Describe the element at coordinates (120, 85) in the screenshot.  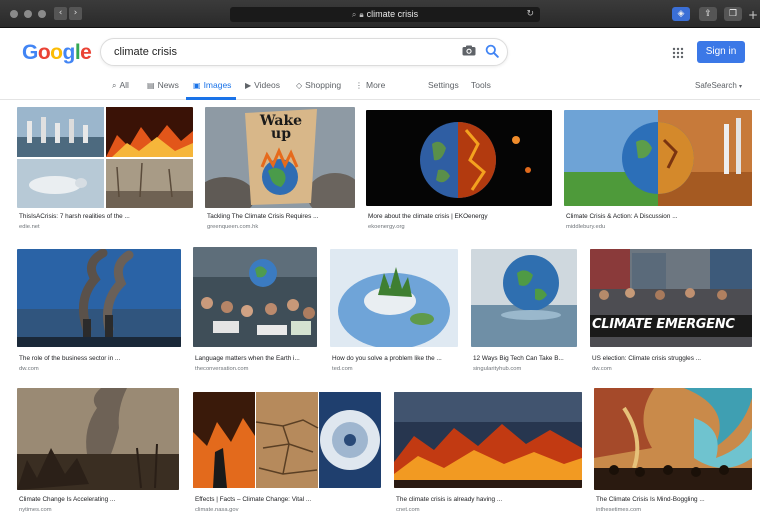
I see `tab-all: ⌕ All` at that location.